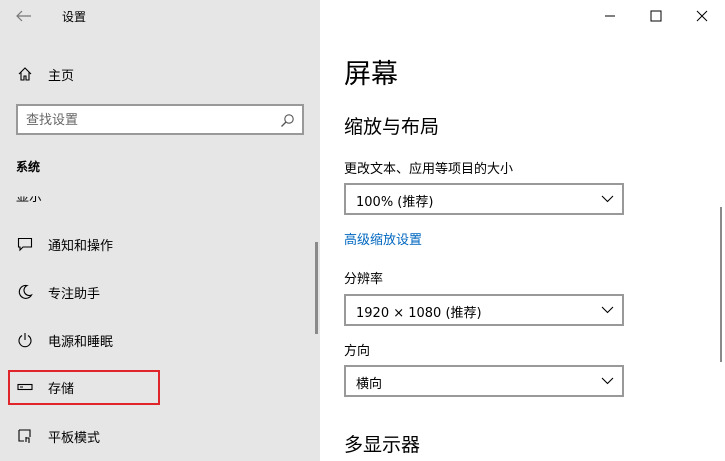 The width and height of the screenshot is (725, 461). I want to click on close-button, so click(702, 16).